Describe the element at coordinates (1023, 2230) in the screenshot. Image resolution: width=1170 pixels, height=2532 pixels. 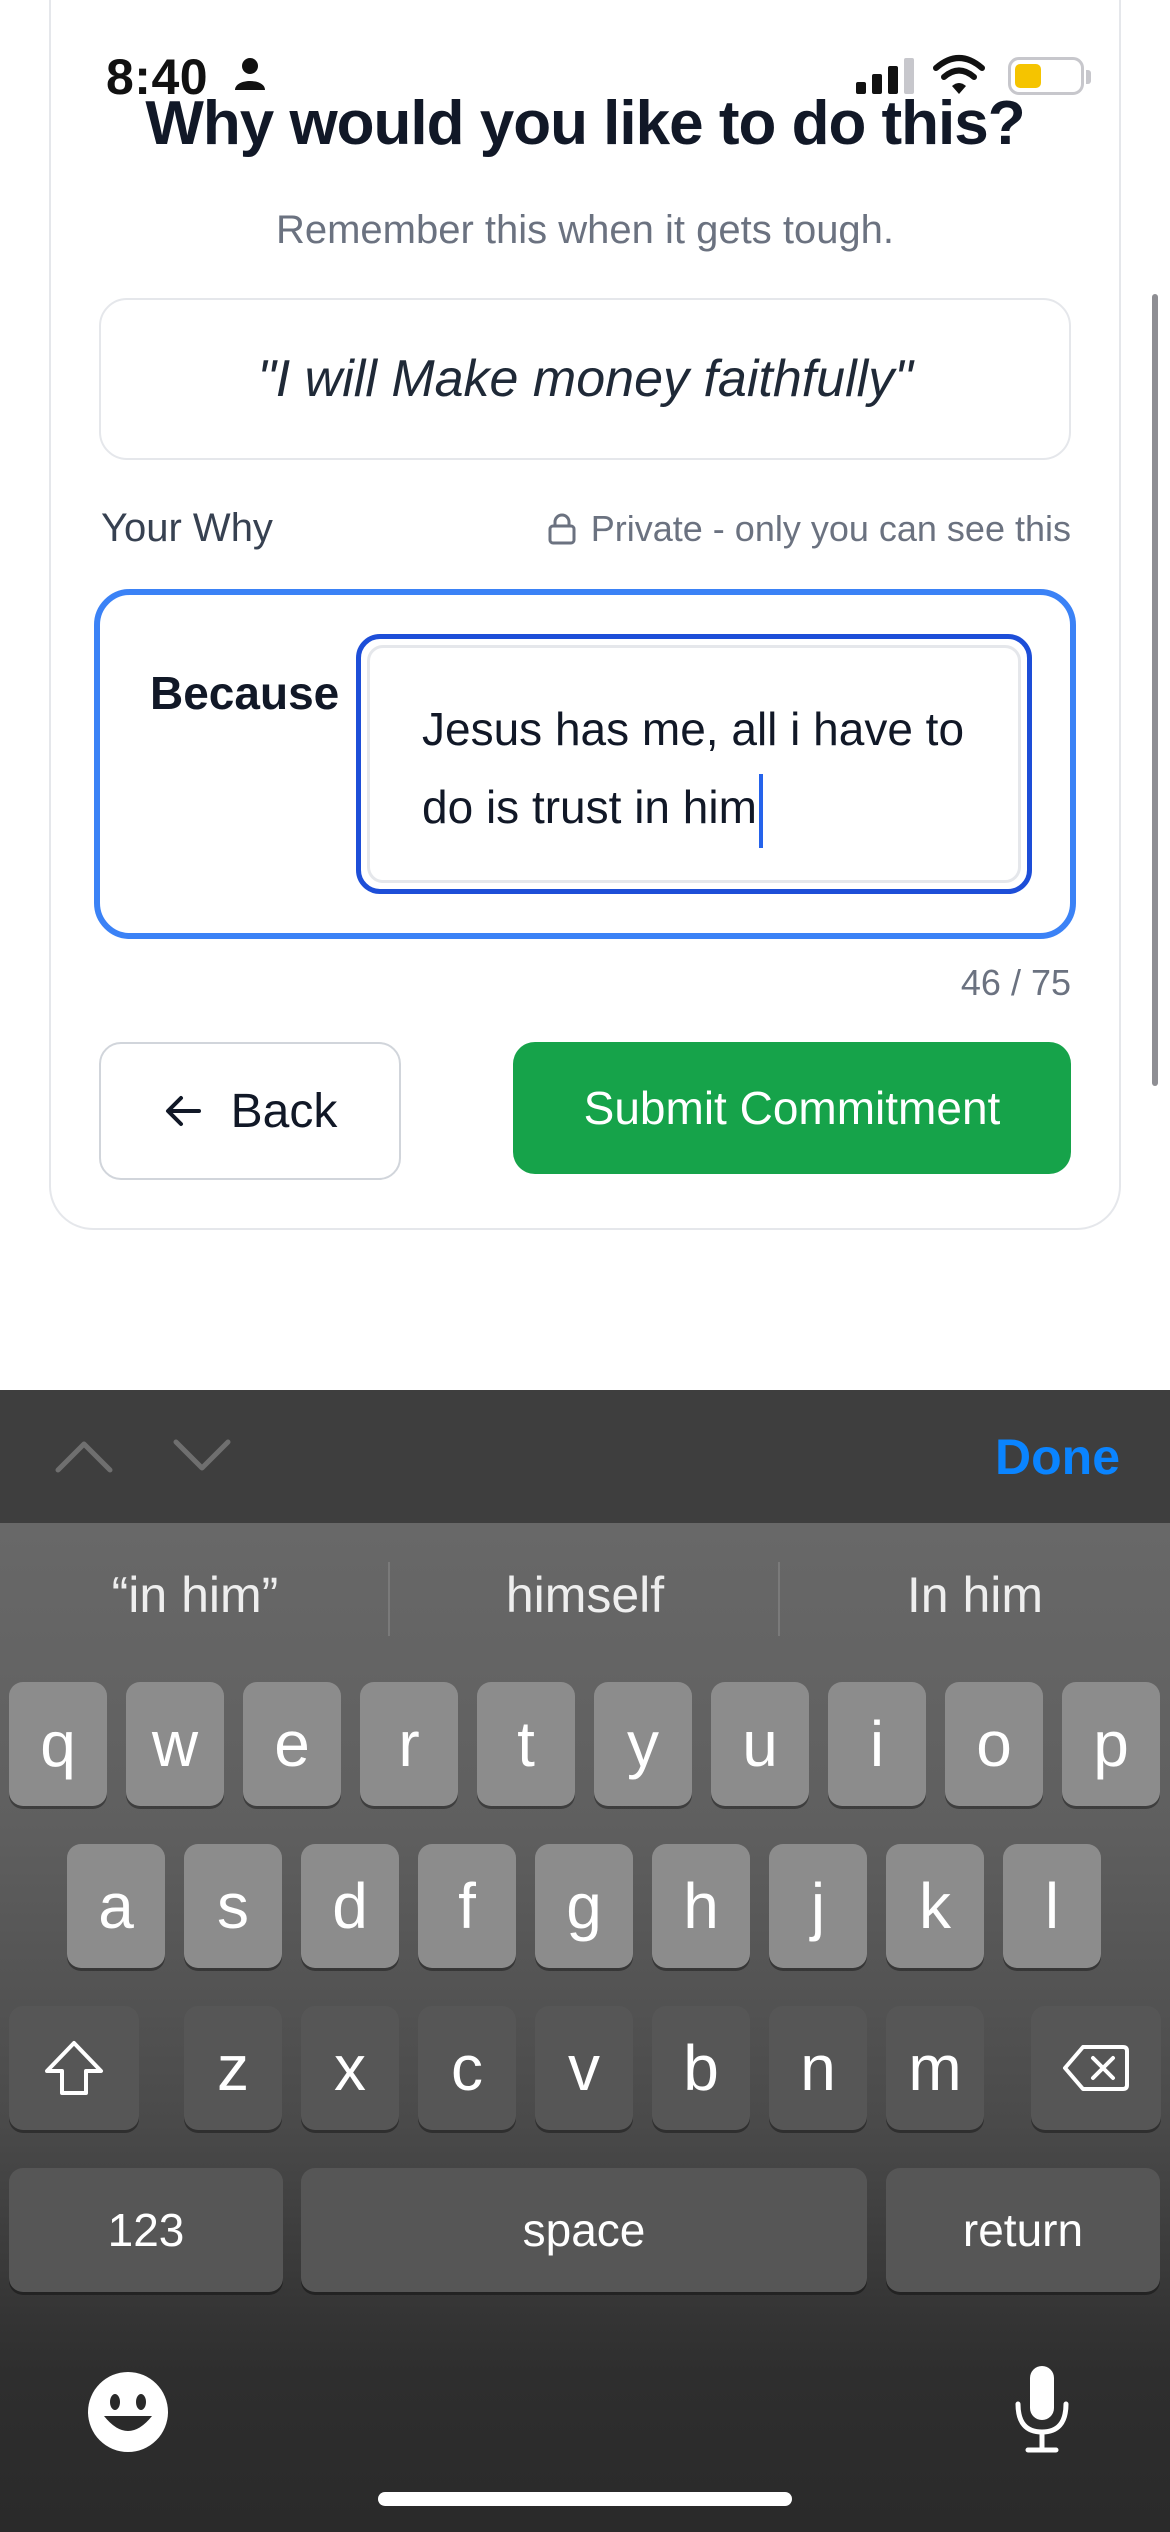
I see `return-key: return` at that location.